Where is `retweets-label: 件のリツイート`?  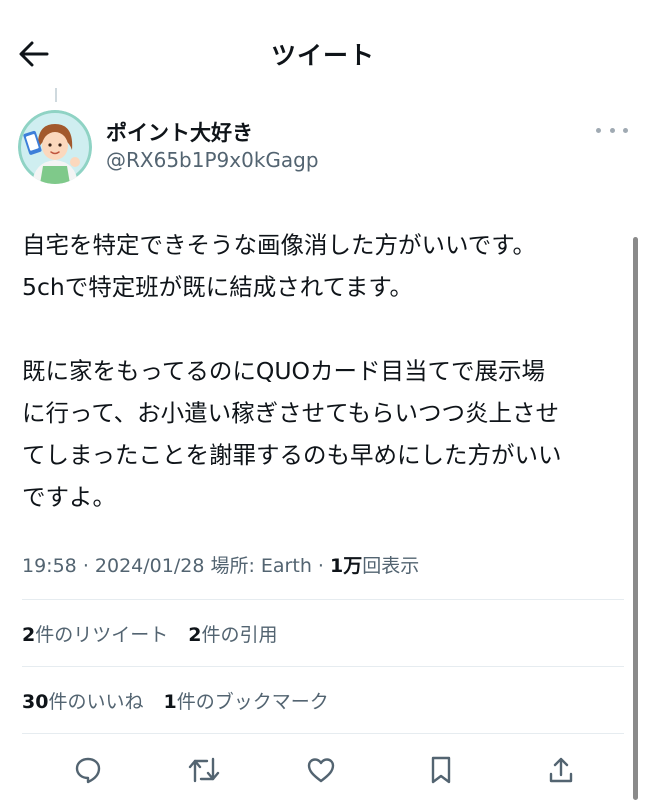 retweets-label: 件のリツイート is located at coordinates (102, 635).